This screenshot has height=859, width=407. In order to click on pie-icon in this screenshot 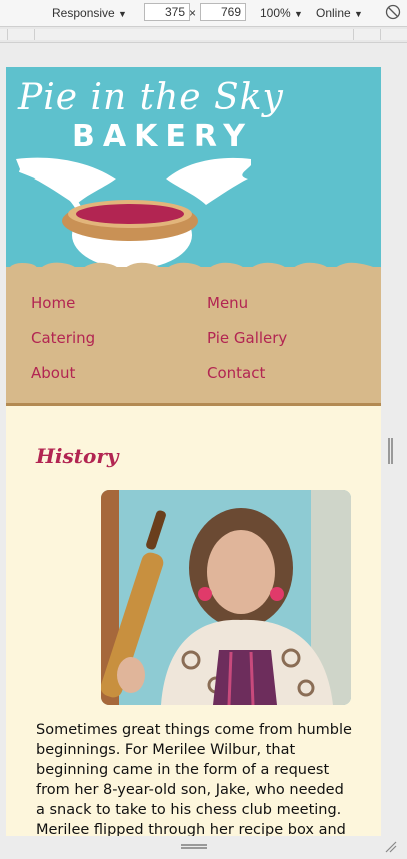, I will do `click(130, 220)`.